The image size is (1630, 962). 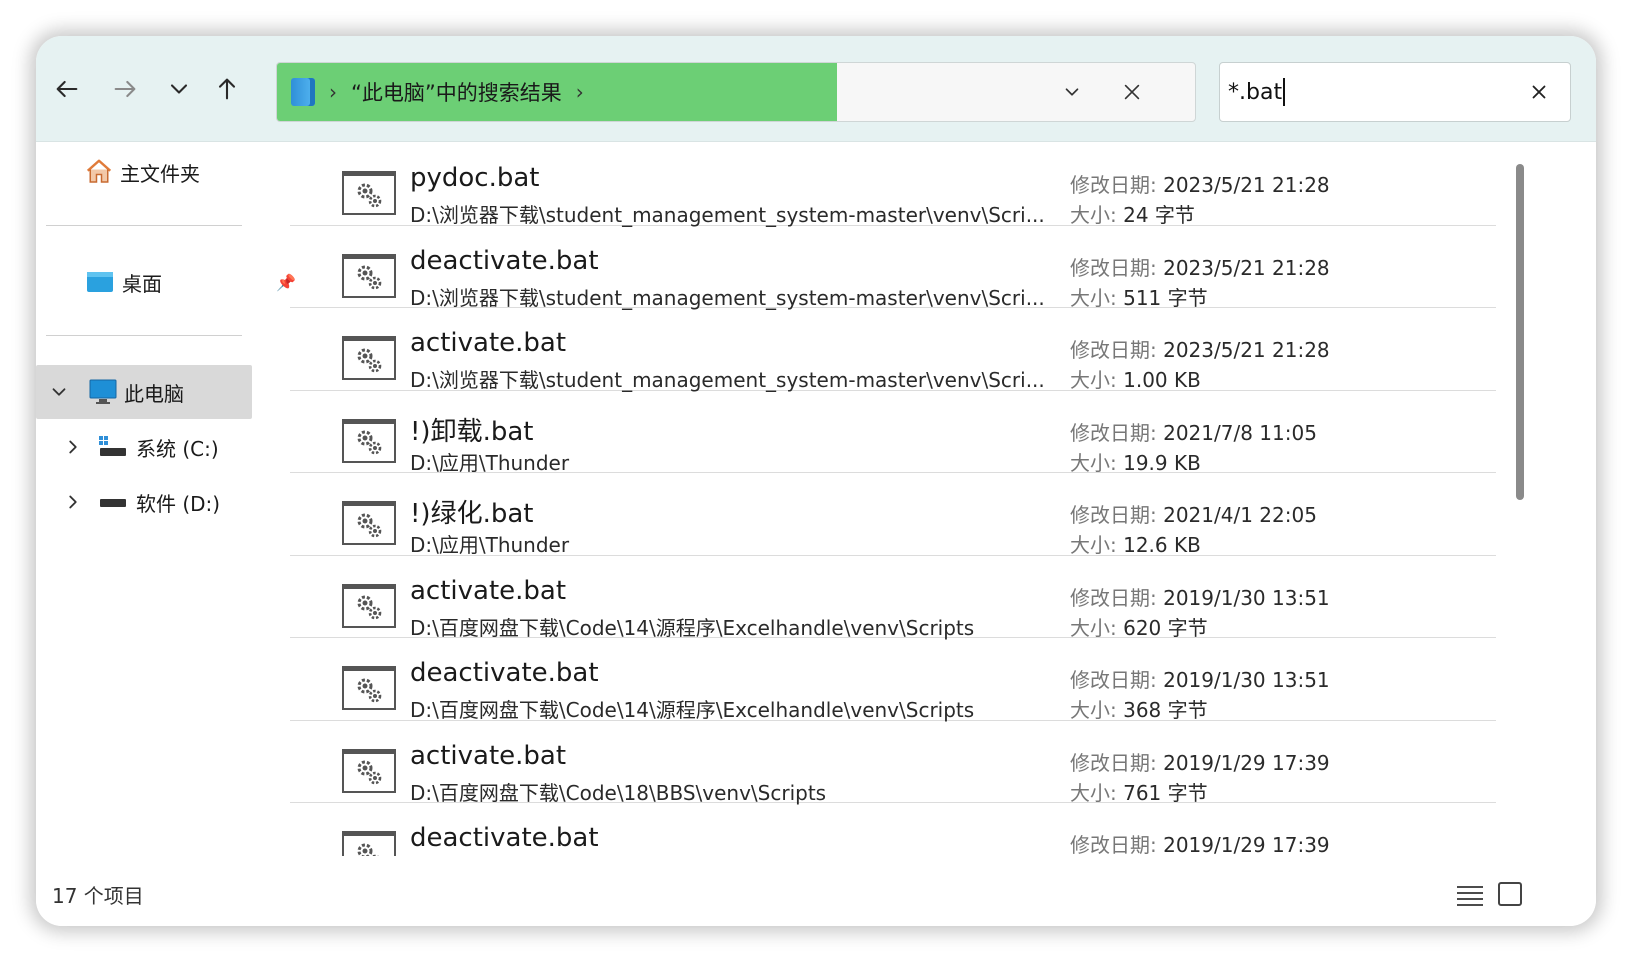 I want to click on home-icon, so click(x=99, y=171).